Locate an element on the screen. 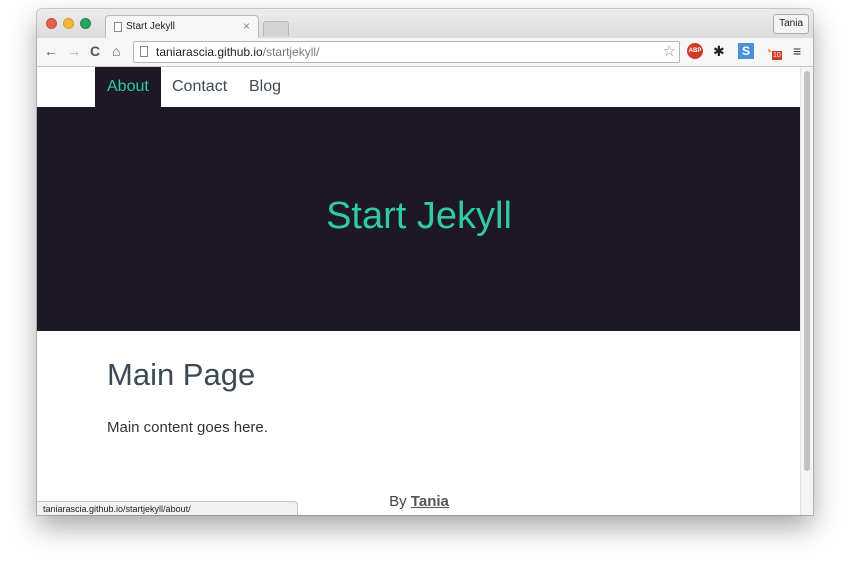  new-tab-button is located at coordinates (276, 28).